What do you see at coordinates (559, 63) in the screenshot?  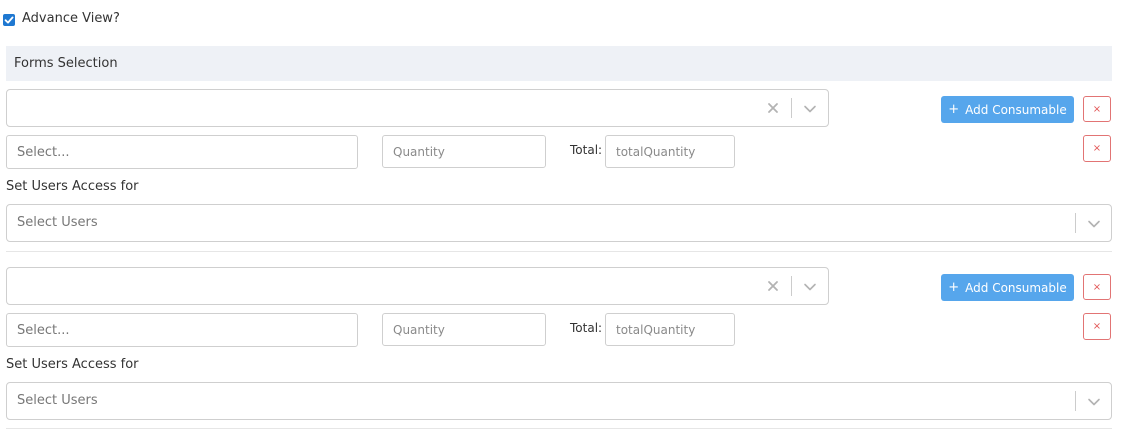 I see `forms-selection-header` at bounding box center [559, 63].